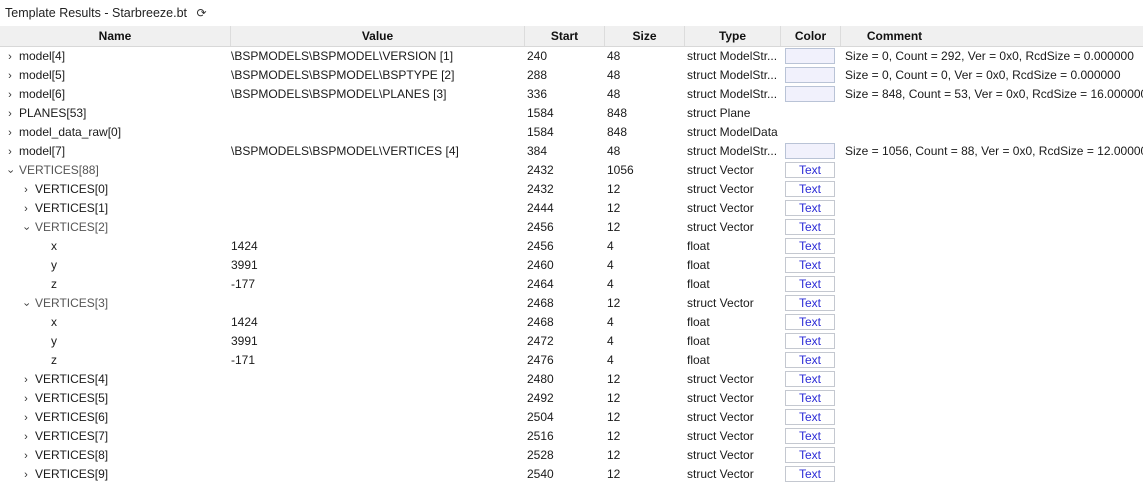  I want to click on table-row: › VERTICES[0] 2432 12 struct Vector Text, so click(571, 189).